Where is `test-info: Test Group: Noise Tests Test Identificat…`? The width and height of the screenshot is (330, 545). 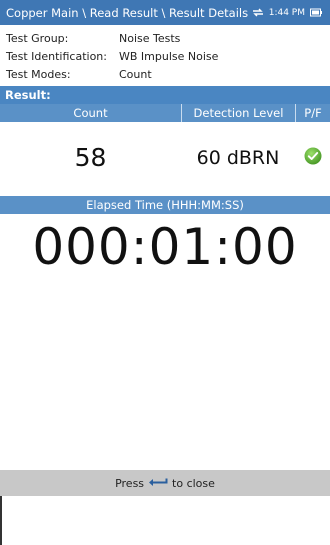 test-info: Test Group: Noise Tests Test Identificat… is located at coordinates (112, 57).